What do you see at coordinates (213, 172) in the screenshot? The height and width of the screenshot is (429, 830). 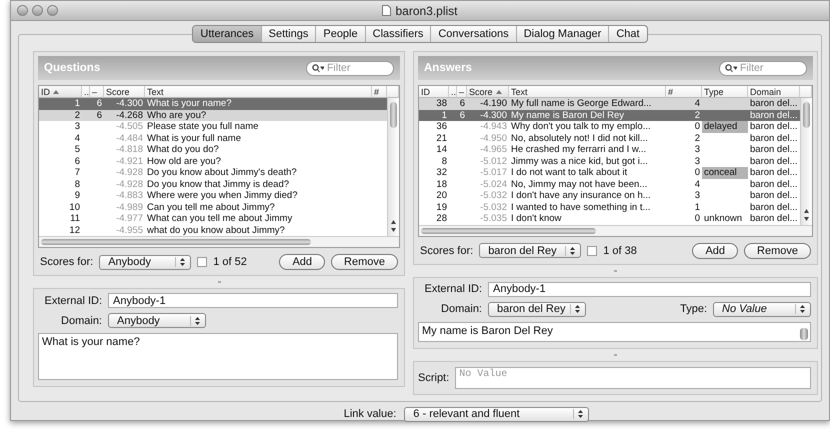 I see `table-row: 7 -4.928 Do you know about Jimmy's death?` at bounding box center [213, 172].